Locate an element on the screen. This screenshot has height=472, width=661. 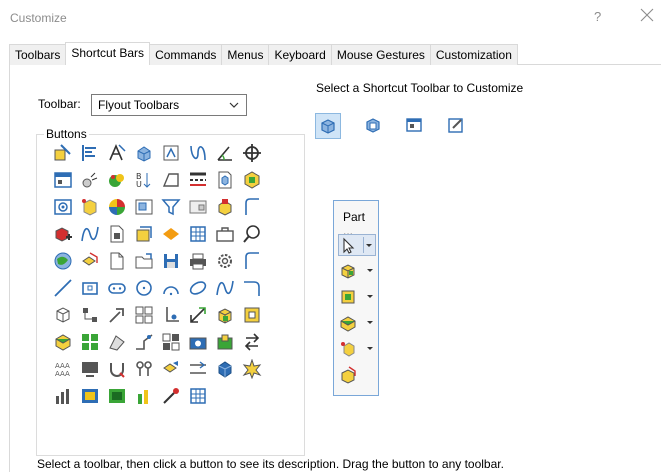
toolbox-icon is located at coordinates (225, 234).